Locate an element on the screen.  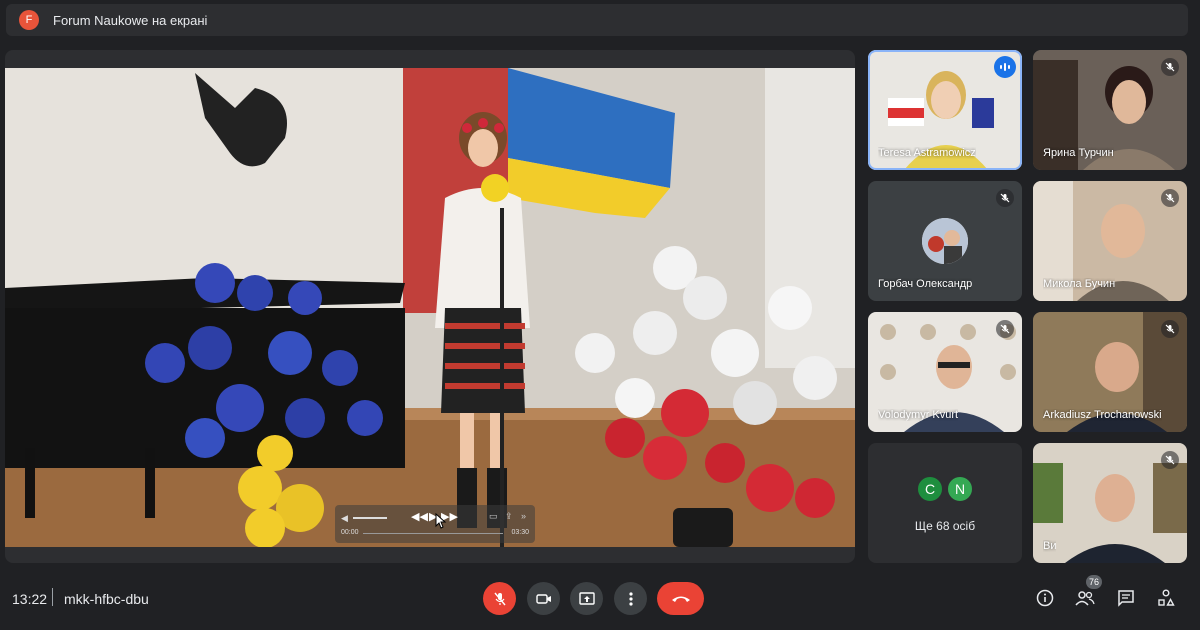
participant-name: Volodymyr Kvurt is located at coordinates (918, 415).